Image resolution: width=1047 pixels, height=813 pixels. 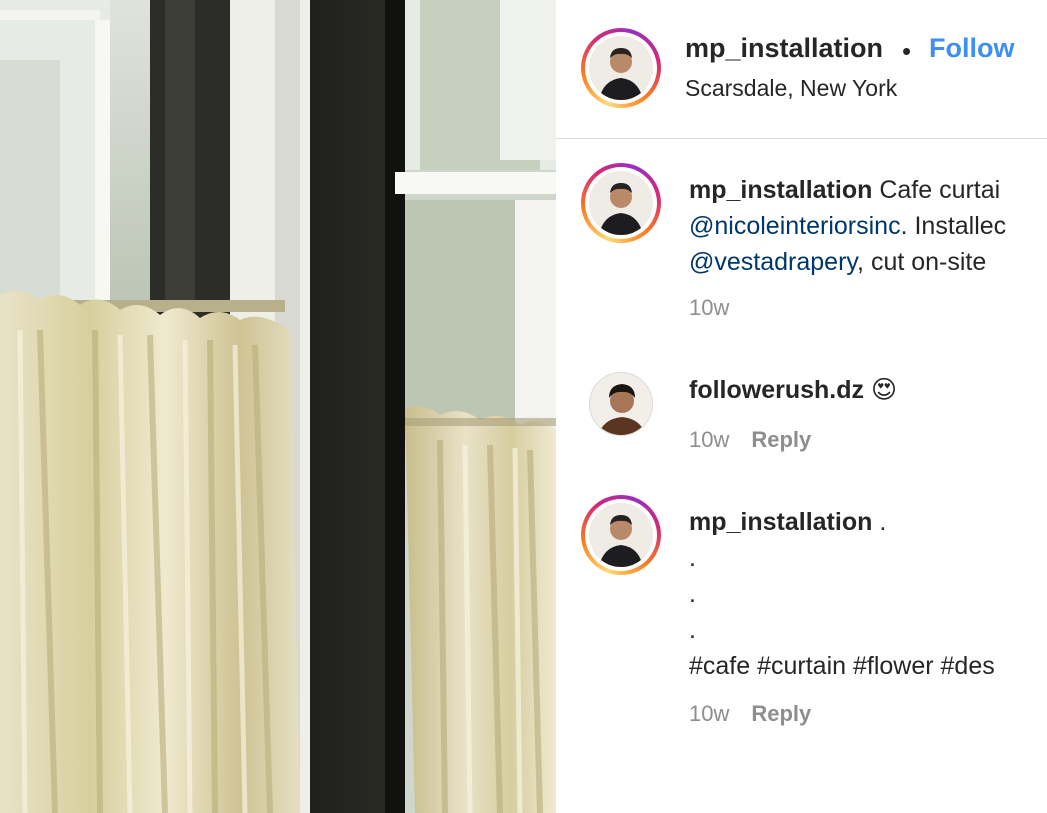 I want to click on caption-line-3: @vestadrapery, cut on-site, so click(x=837, y=262).